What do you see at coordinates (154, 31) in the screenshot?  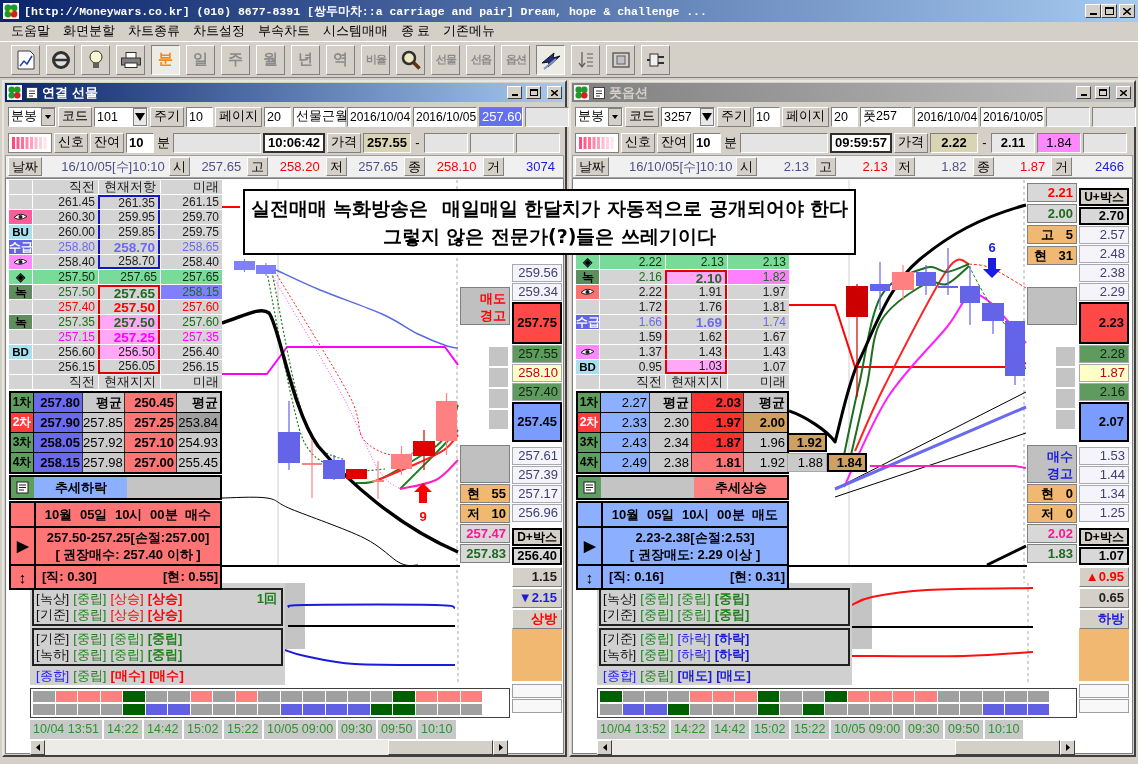 I see `menu-item: 차트종류` at bounding box center [154, 31].